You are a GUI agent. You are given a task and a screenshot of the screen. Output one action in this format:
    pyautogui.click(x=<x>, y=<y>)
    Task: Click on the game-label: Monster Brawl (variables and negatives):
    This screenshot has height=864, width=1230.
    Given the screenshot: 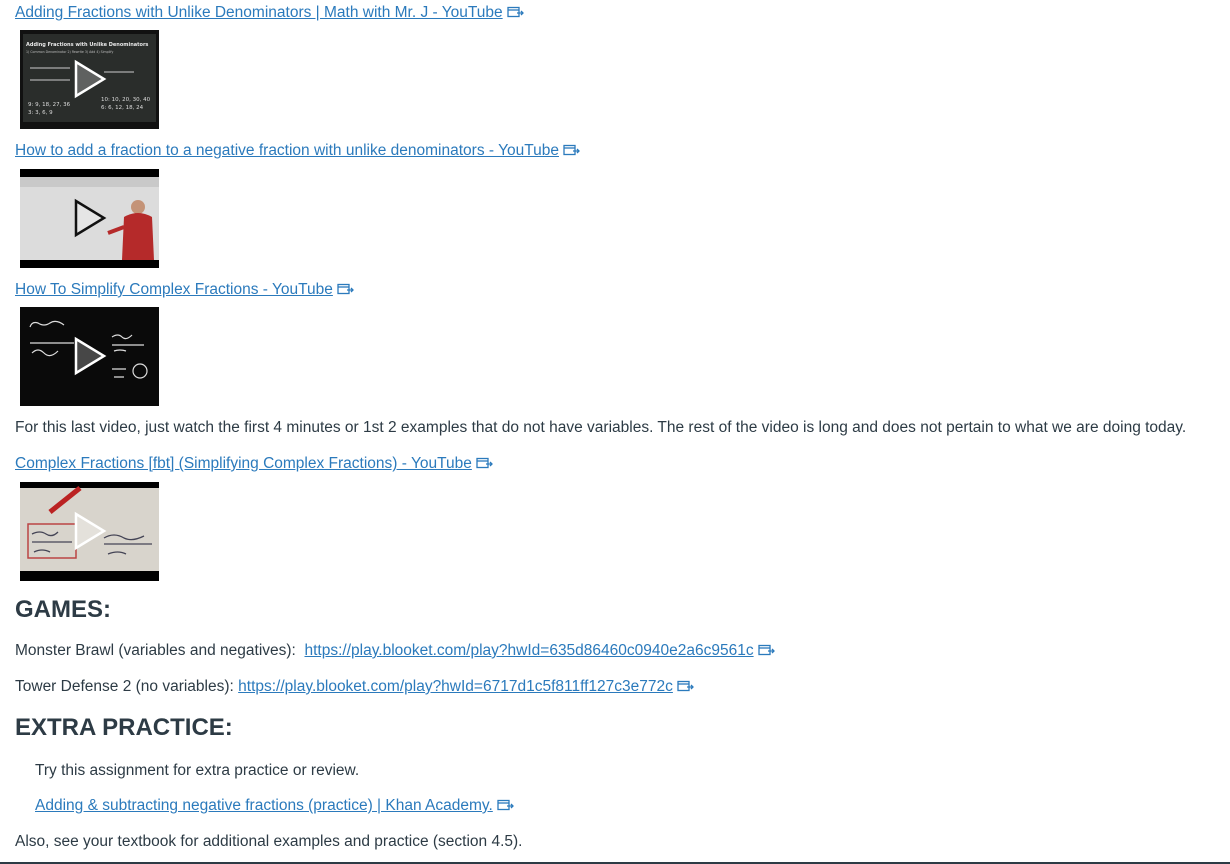 What is the action you would take?
    pyautogui.click(x=155, y=650)
    